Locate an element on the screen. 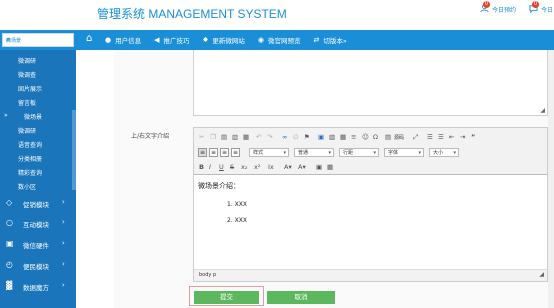 This screenshot has width=554, height=308. bg-color-icon: A▾ is located at coordinates (302, 167).